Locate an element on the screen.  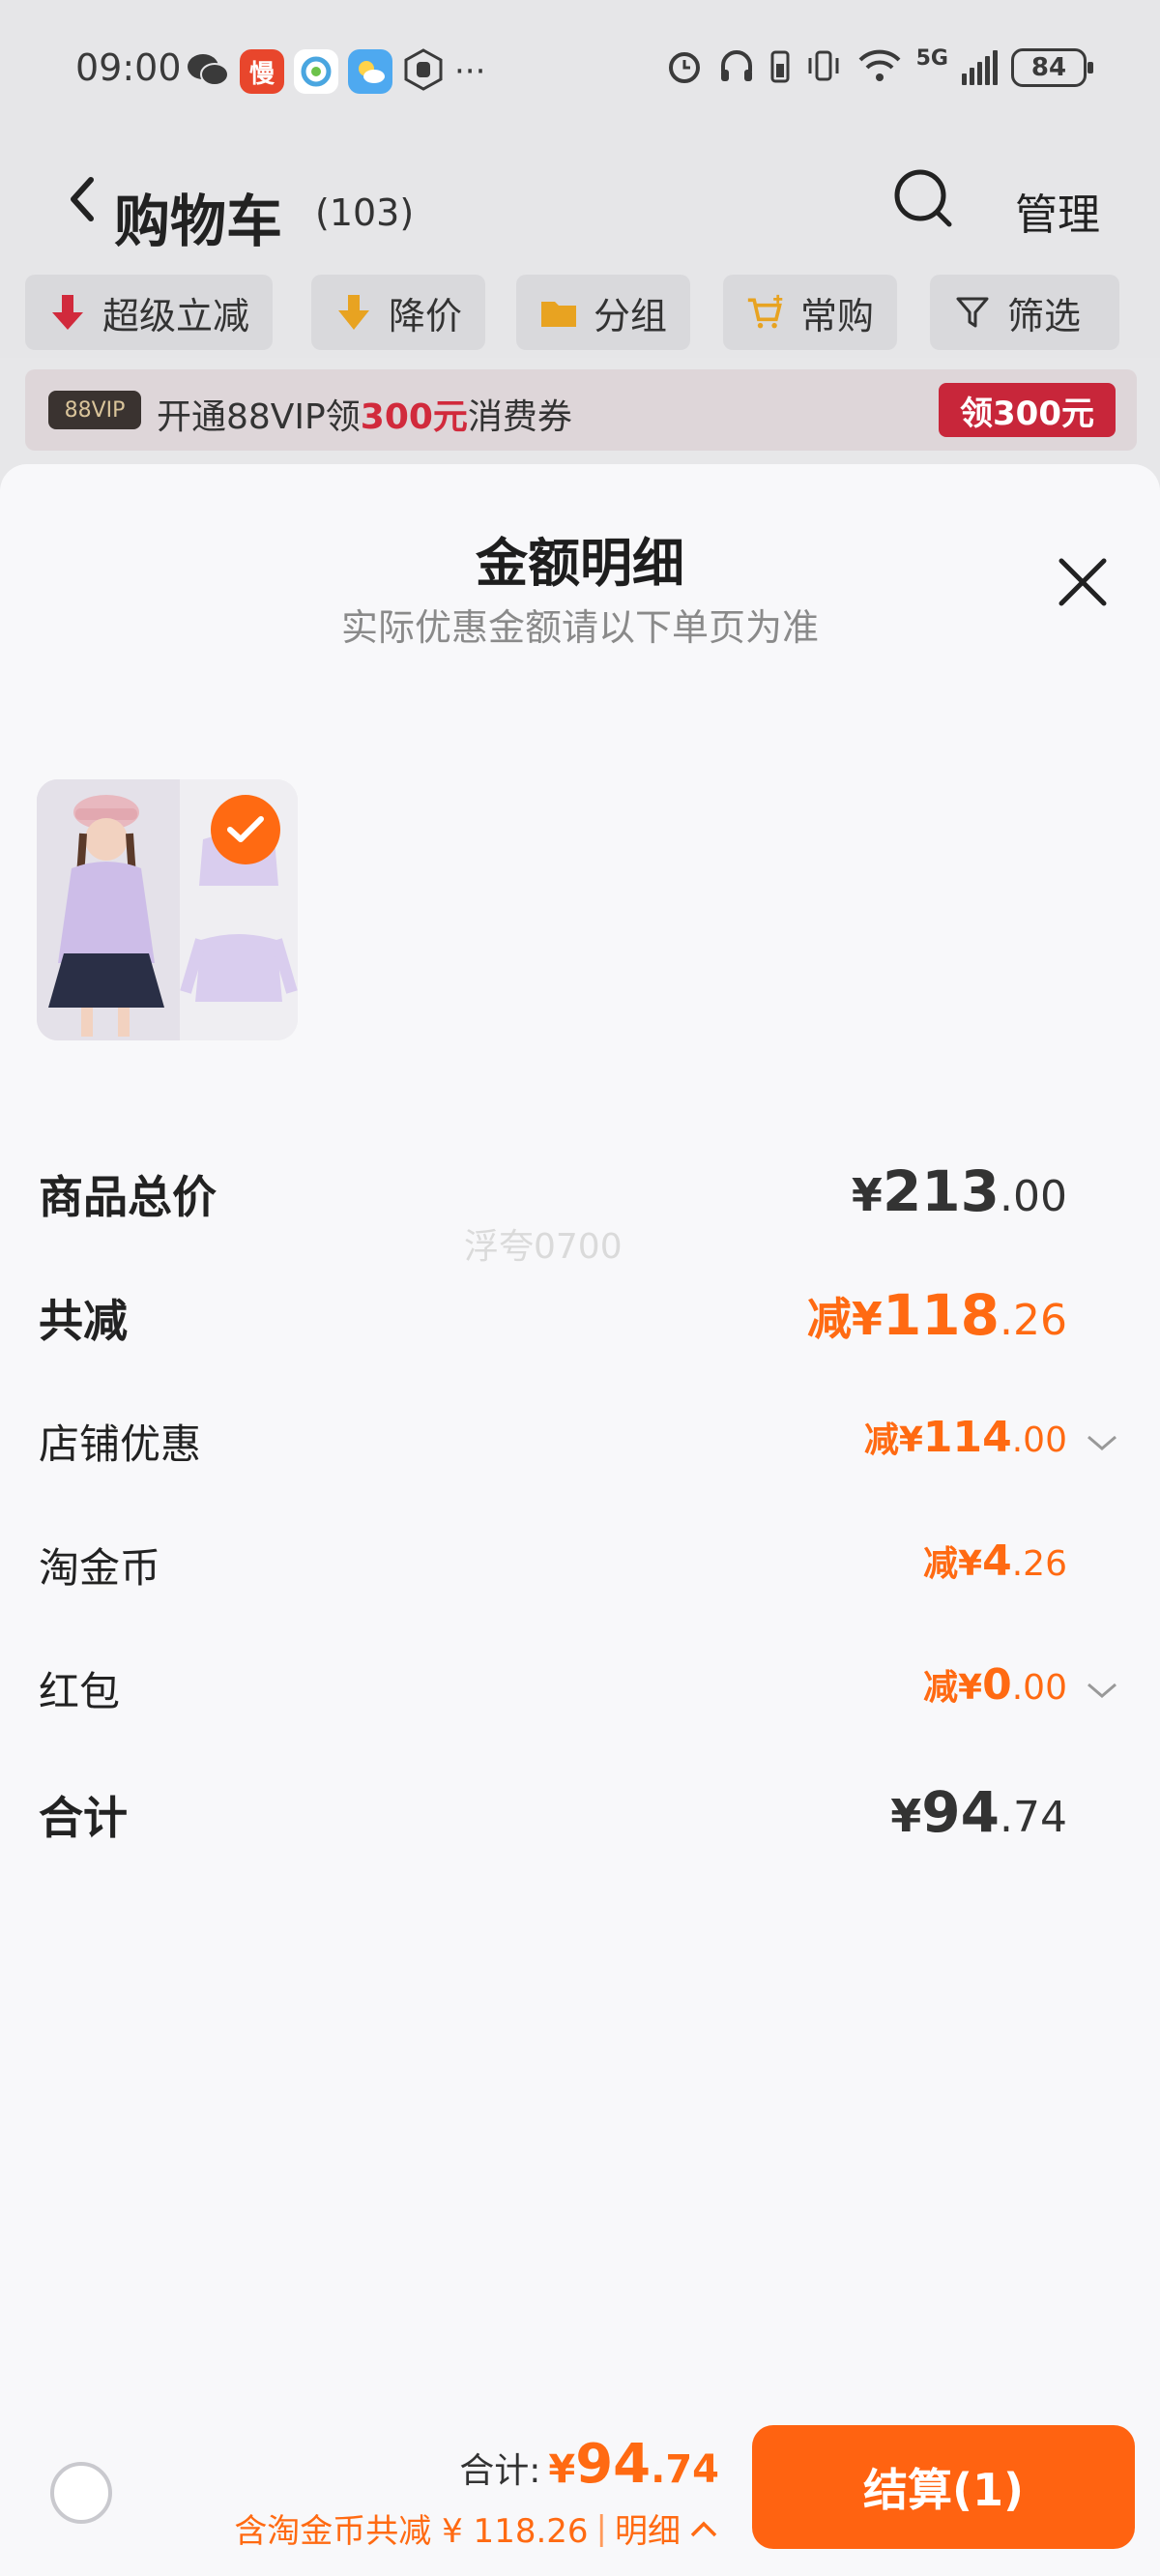
cart-plus-icon is located at coordinates (766, 312).